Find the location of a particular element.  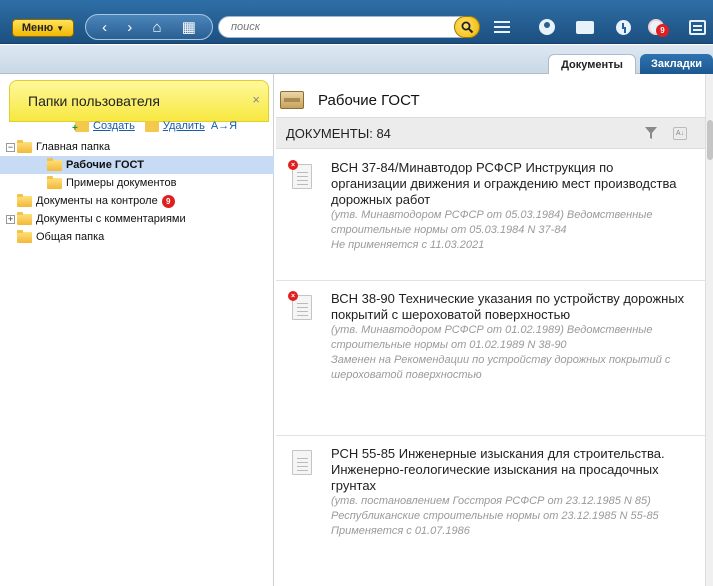

tree-item-label: Документы с комментариями is located at coordinates (111, 219).